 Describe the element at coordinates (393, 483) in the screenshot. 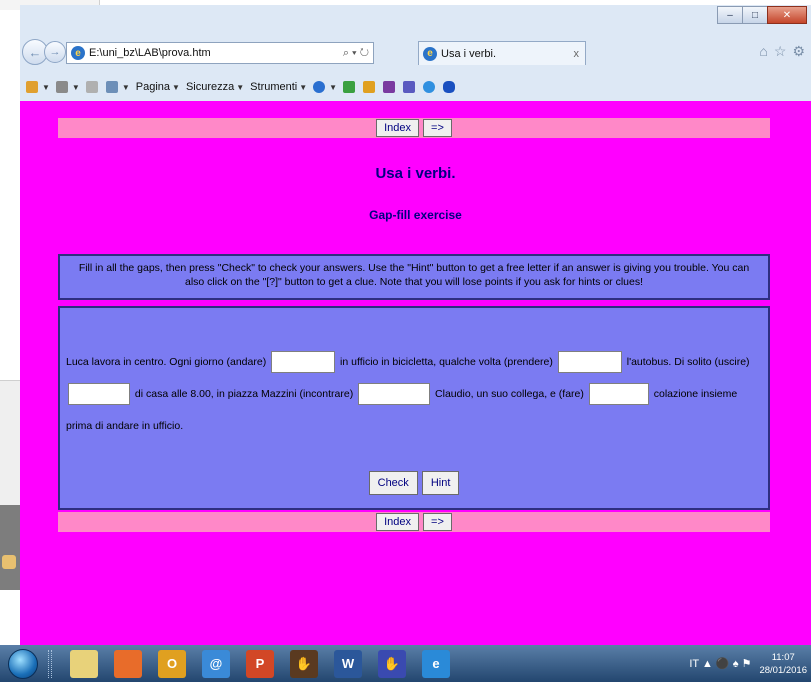

I see `check-button: Check` at that location.